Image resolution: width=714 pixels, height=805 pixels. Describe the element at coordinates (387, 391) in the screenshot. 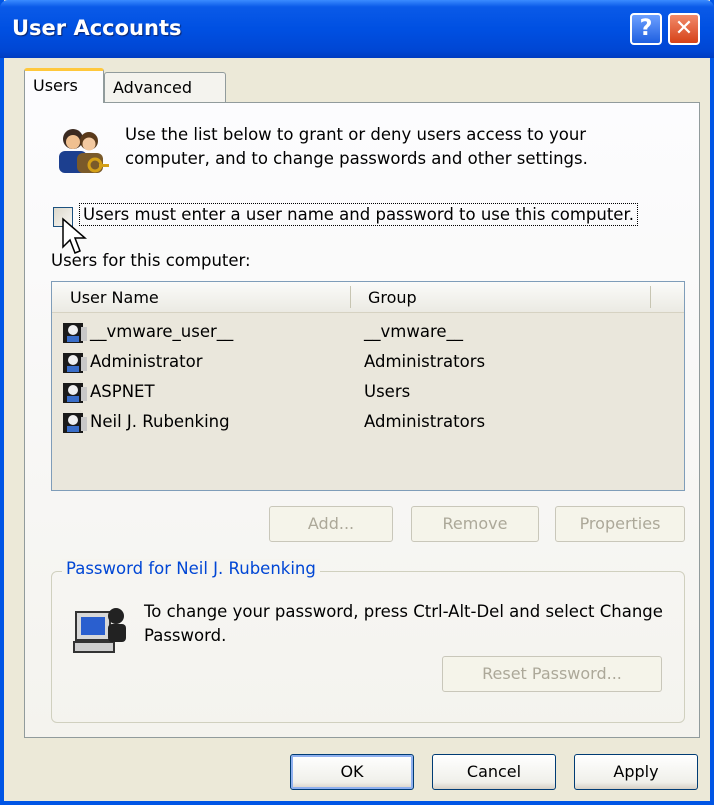

I see `user-group: Users` at that location.